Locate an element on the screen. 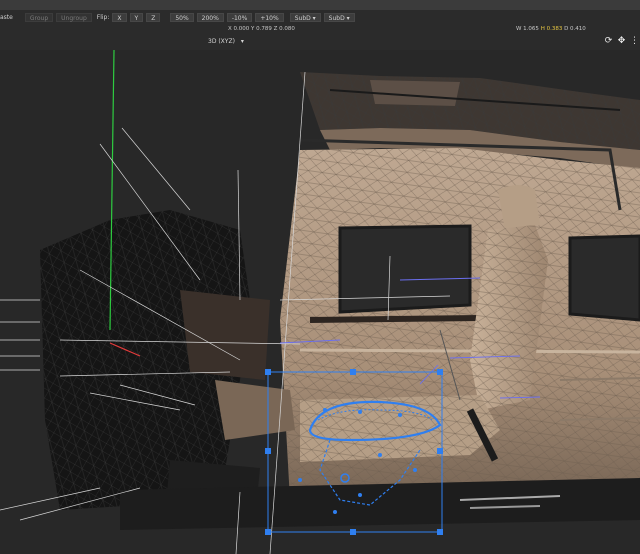 The height and width of the screenshot is (554, 640). subd-dropdown: SubD ▾ is located at coordinates (305, 17).